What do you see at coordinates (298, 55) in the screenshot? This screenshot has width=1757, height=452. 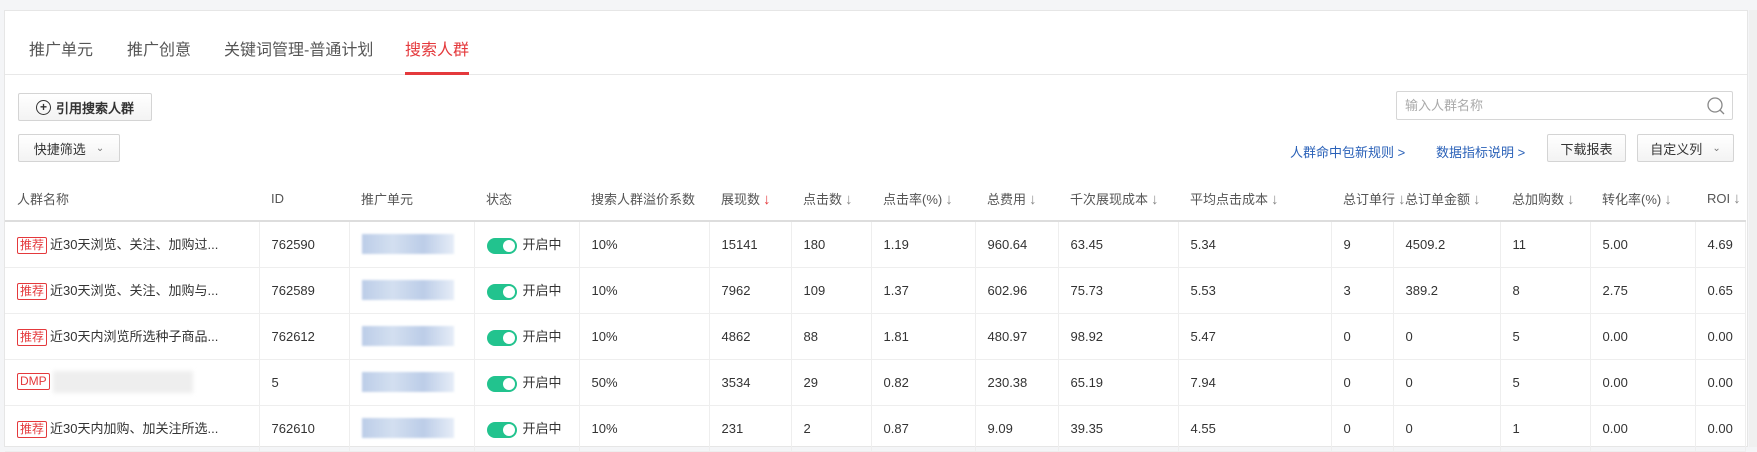 I see `tab-keyword-management: 关键词管理-普通计划` at bounding box center [298, 55].